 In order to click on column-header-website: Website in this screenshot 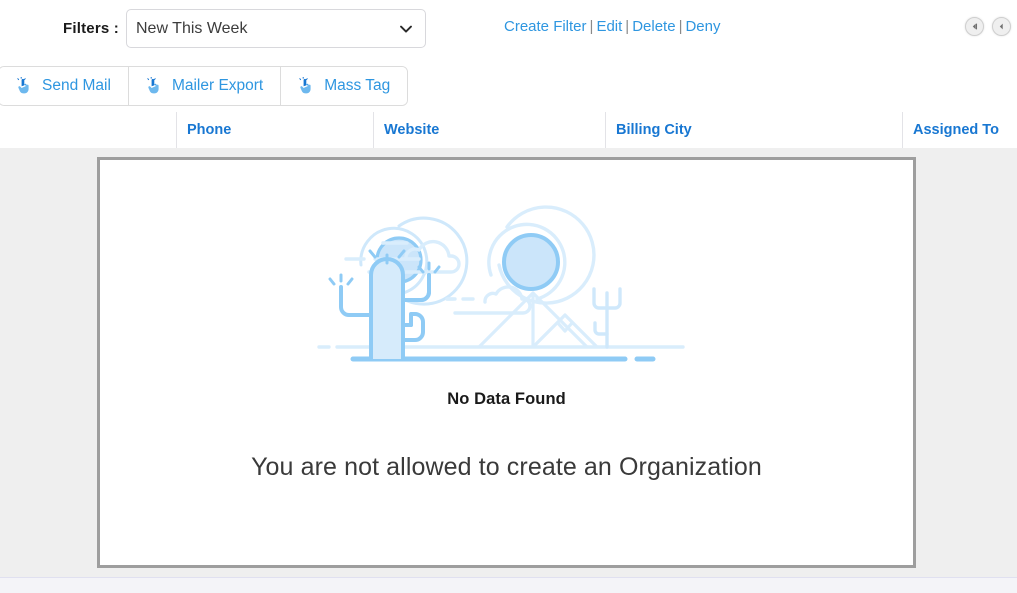, I will do `click(489, 130)`.